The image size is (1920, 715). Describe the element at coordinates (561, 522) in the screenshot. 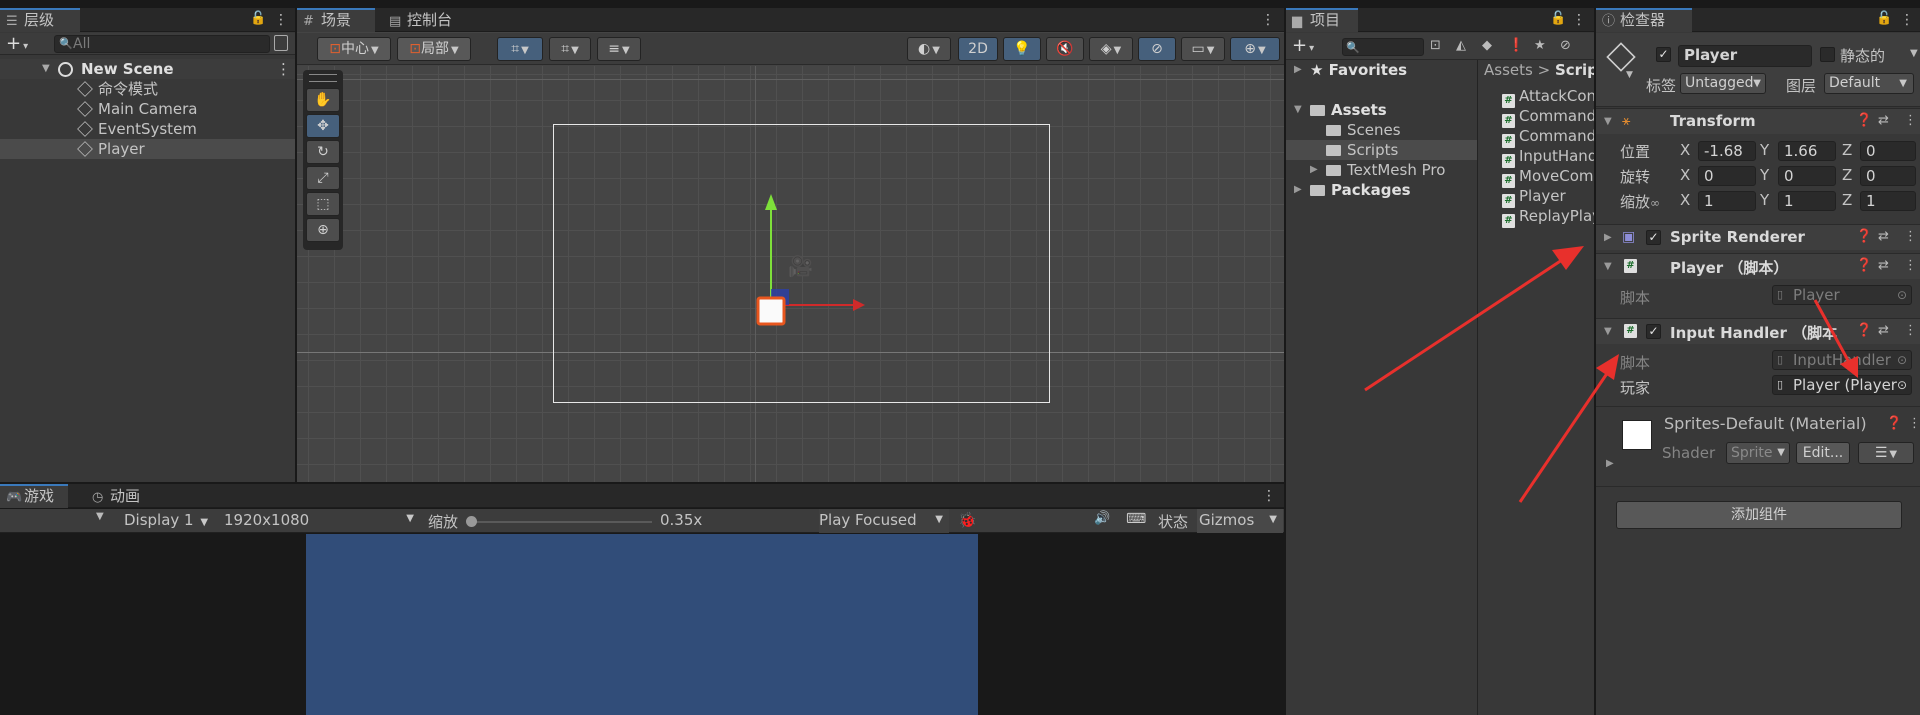

I see `scale-slider-track` at that location.